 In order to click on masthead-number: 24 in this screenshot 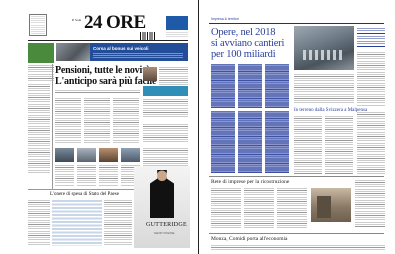, I will do `click(93, 22)`.